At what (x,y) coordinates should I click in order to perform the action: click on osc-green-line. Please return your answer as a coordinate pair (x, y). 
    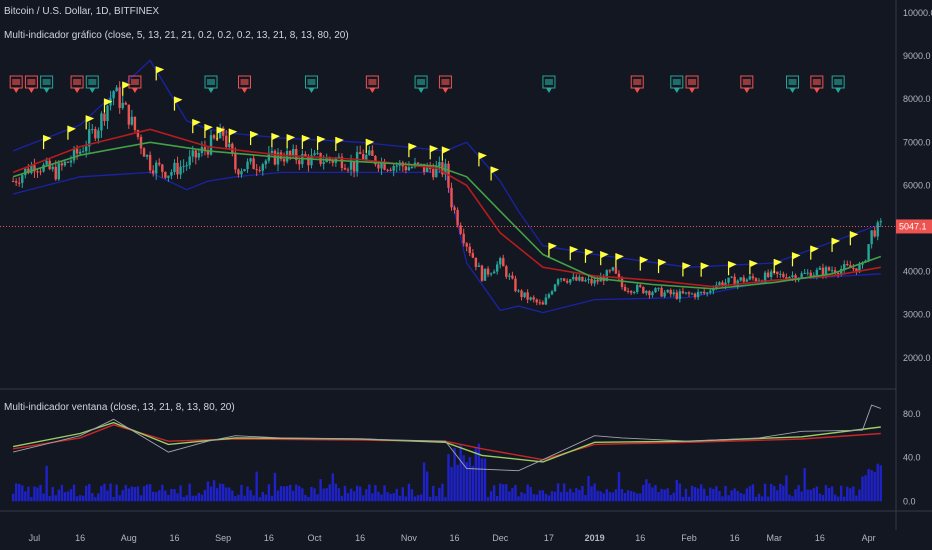
    Looking at the image, I should click on (446, 442).